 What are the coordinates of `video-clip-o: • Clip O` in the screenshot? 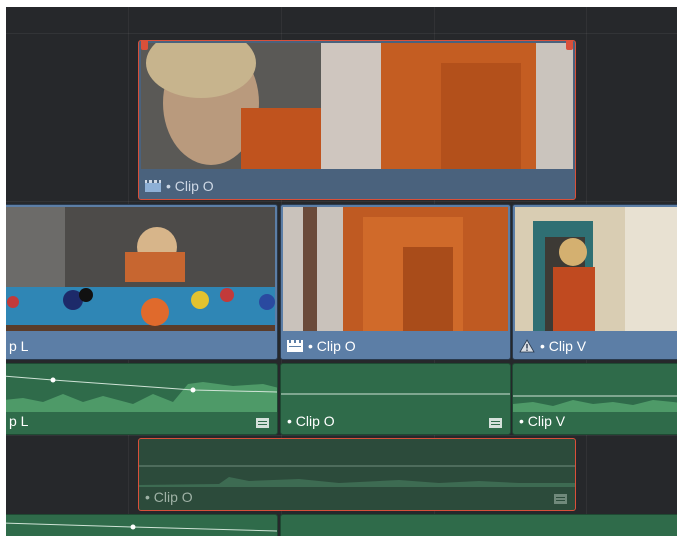 It's located at (395, 282).